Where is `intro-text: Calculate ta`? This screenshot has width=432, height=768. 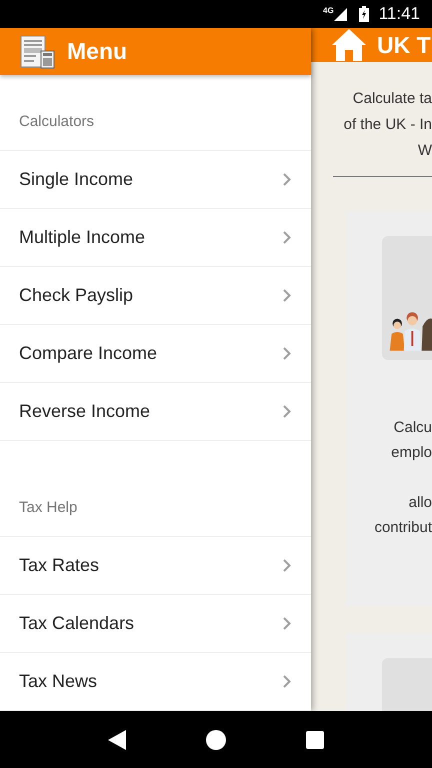
intro-text: Calculate ta is located at coordinates (392, 99).